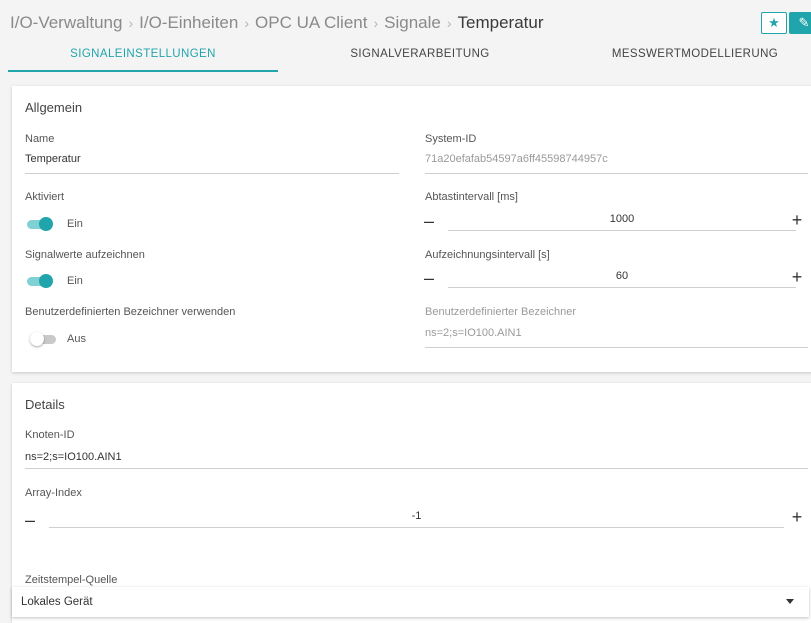 This screenshot has width=811, height=623. Describe the element at coordinates (57, 602) in the screenshot. I see `timestamp-source-value: Lokales Gerät` at that location.